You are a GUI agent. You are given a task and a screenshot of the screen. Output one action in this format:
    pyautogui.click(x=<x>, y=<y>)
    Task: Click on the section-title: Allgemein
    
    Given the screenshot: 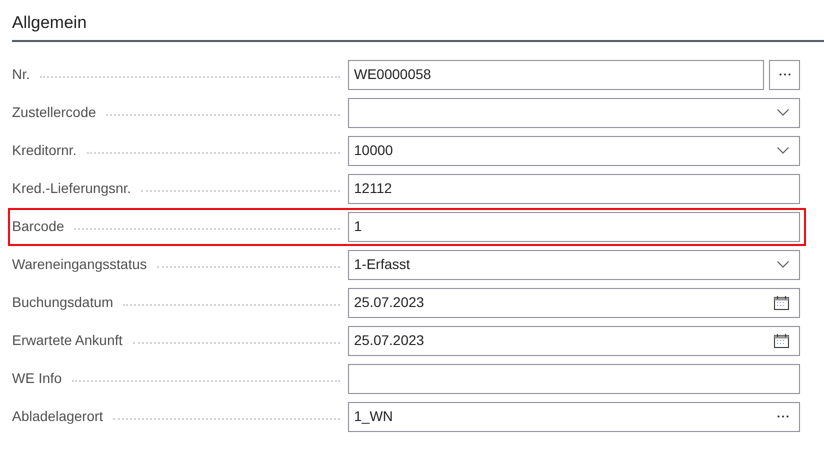 What is the action you would take?
    pyautogui.click(x=418, y=26)
    